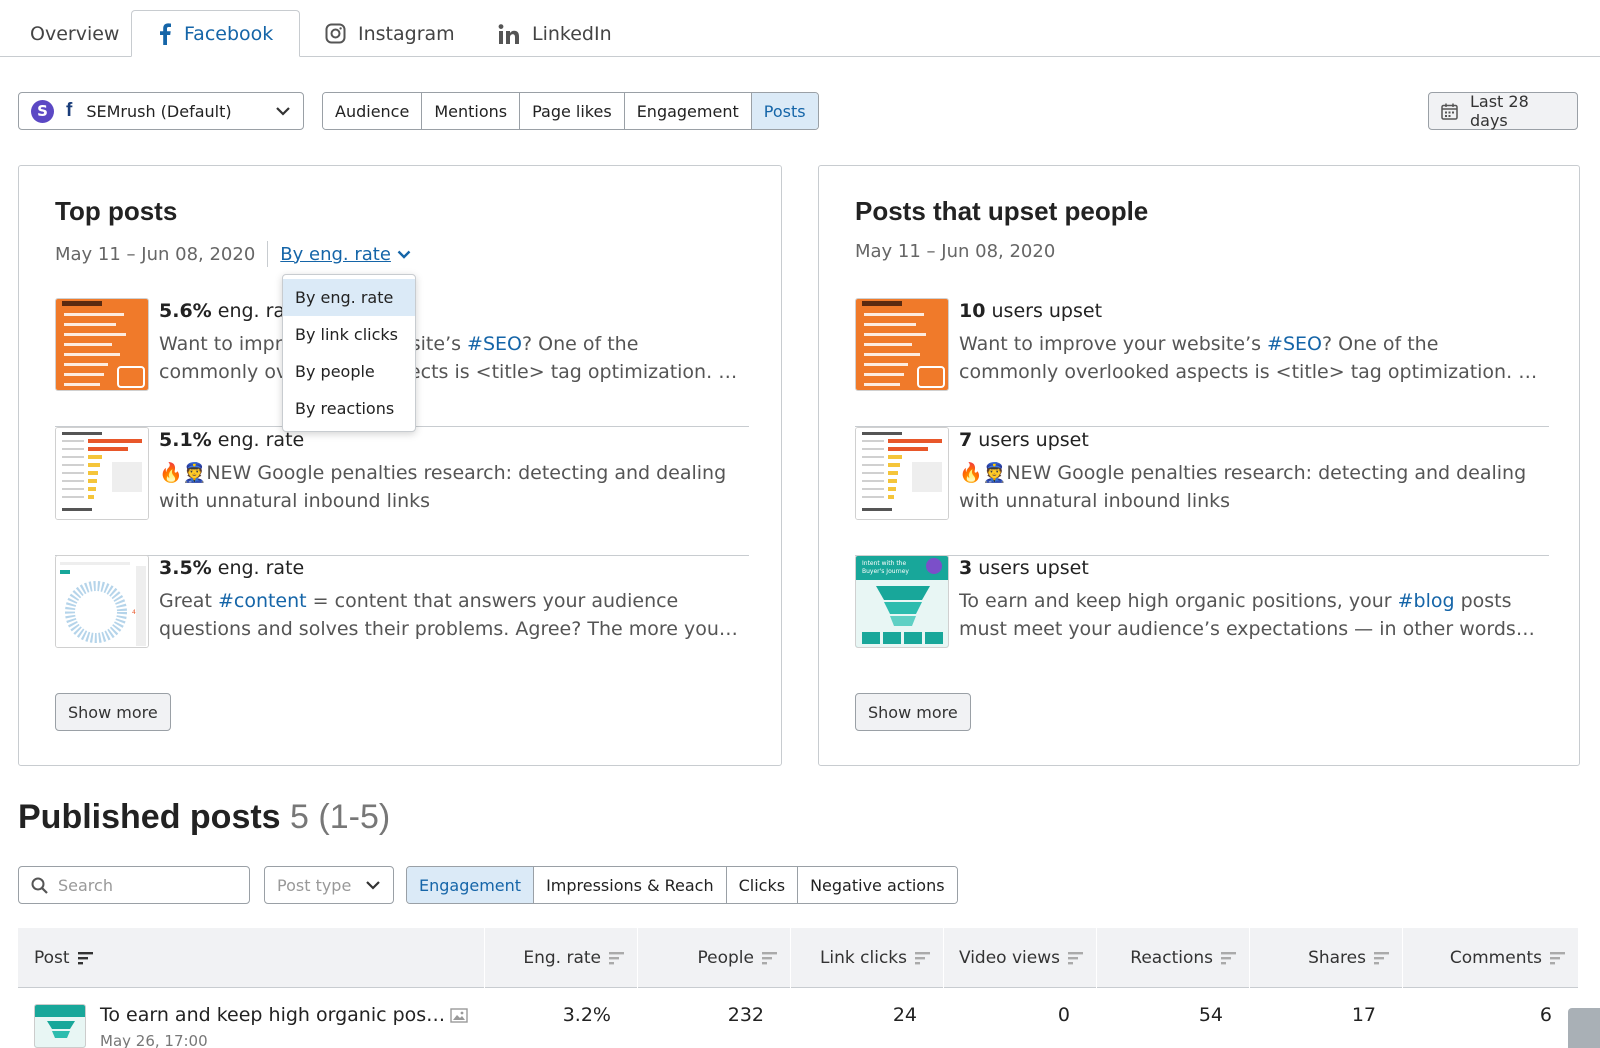 This screenshot has width=1600, height=1048. What do you see at coordinates (165, 33) in the screenshot?
I see `facebook-icon` at bounding box center [165, 33].